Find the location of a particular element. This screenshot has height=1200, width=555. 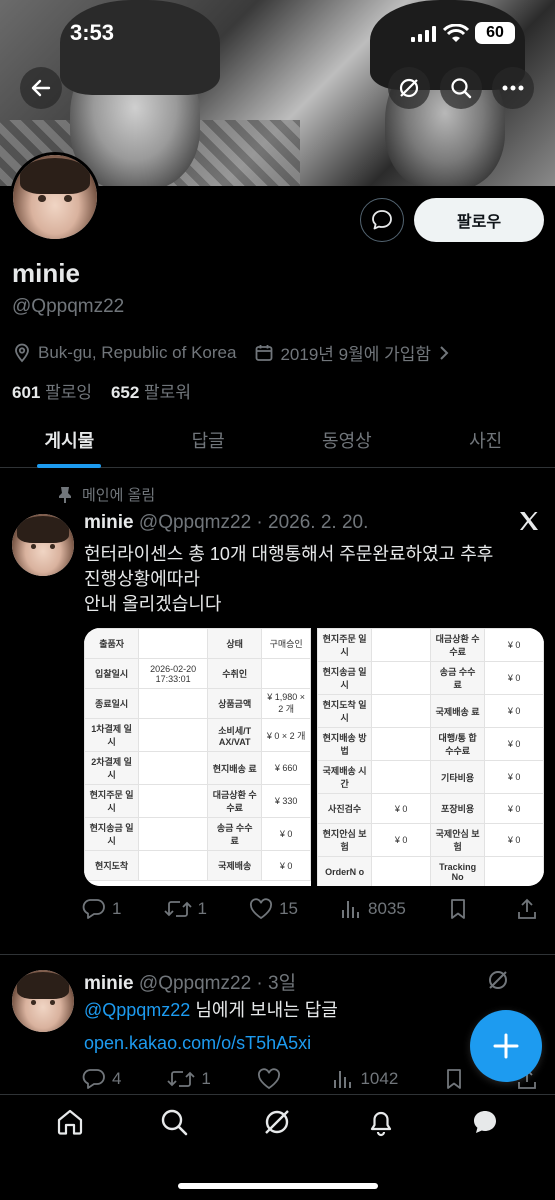

table-value-cell: 2026-02-20 17:33:01 is located at coordinates (173, 673).